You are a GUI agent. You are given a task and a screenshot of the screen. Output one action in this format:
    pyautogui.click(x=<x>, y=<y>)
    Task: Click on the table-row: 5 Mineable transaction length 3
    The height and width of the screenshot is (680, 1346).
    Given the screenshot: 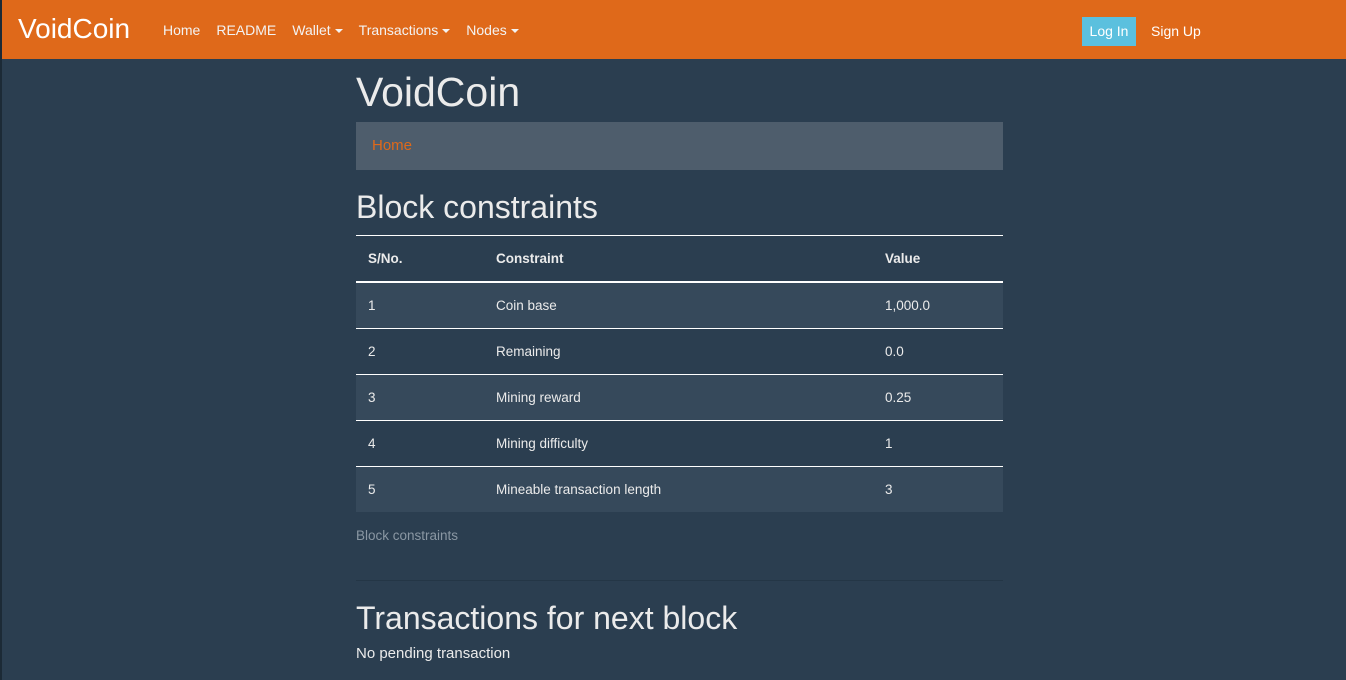 What is the action you would take?
    pyautogui.click(x=679, y=489)
    